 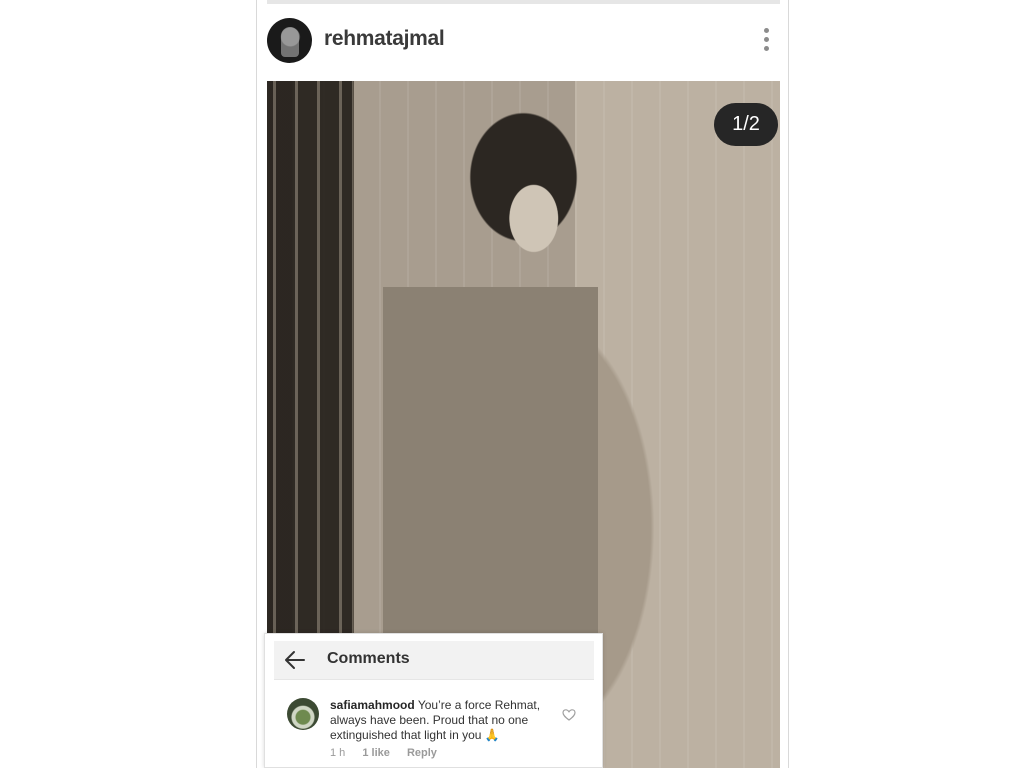 I want to click on comments-title: Comments, so click(x=368, y=658).